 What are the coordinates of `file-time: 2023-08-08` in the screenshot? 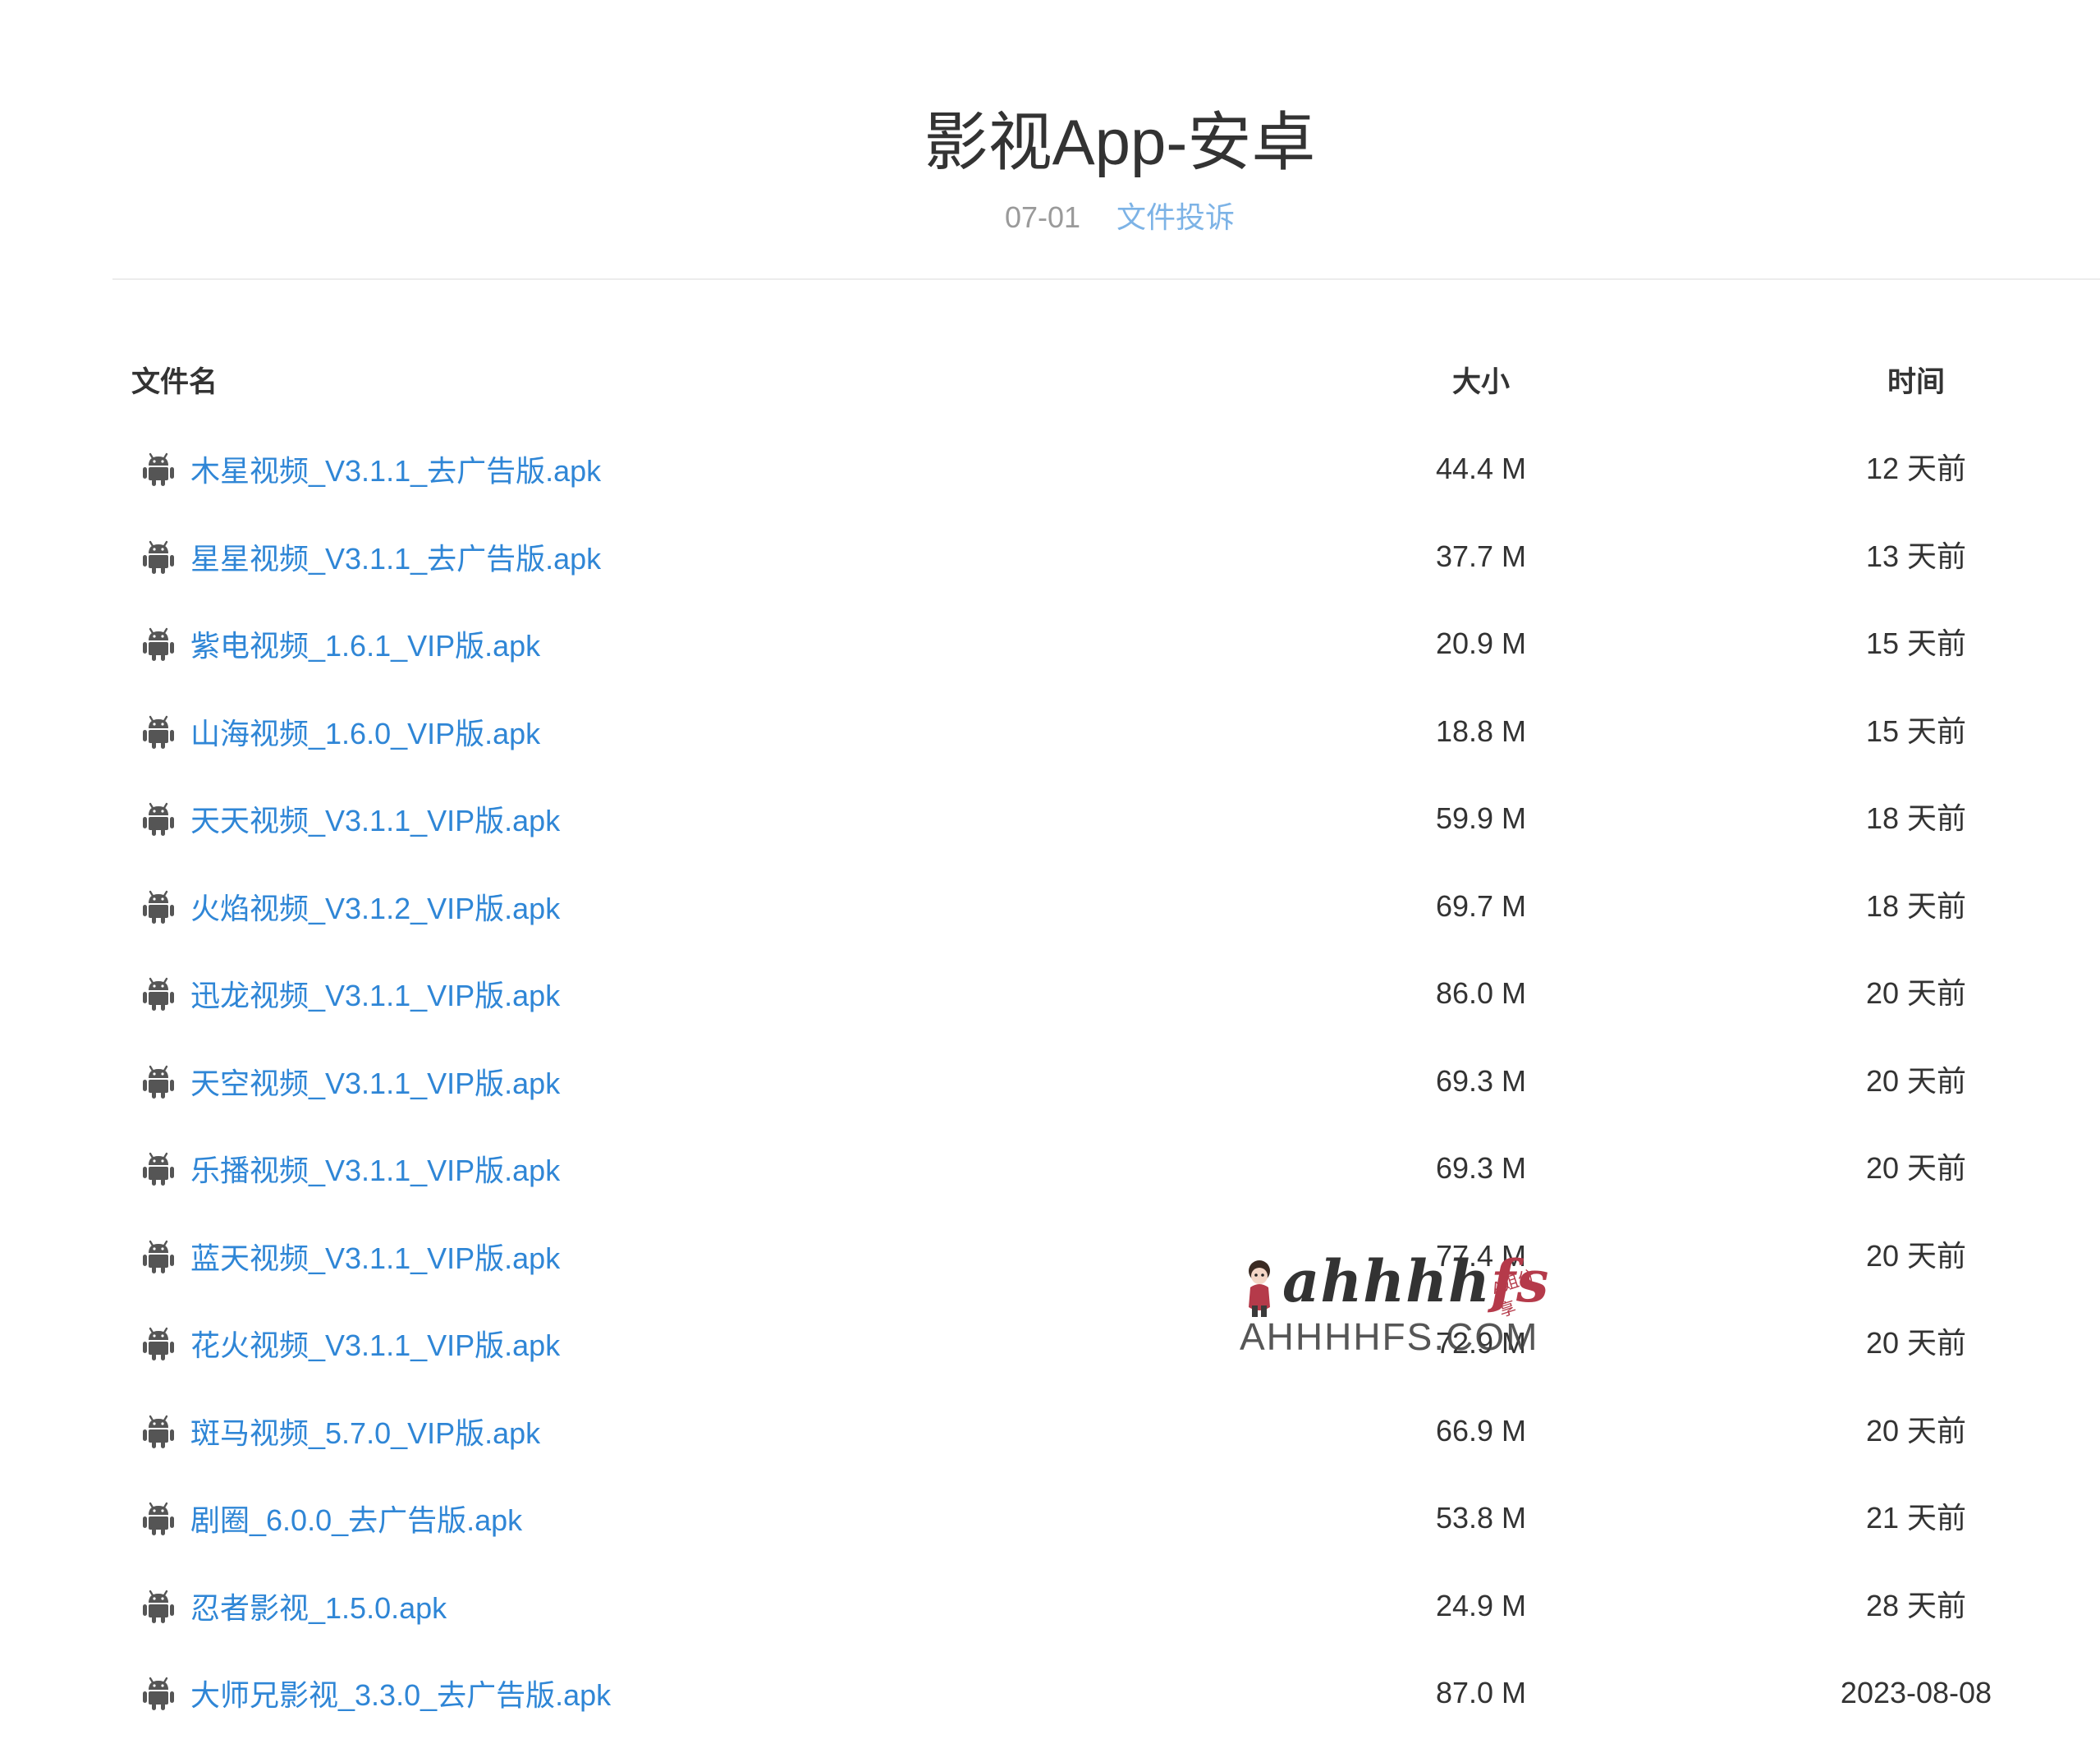 It's located at (1916, 1692).